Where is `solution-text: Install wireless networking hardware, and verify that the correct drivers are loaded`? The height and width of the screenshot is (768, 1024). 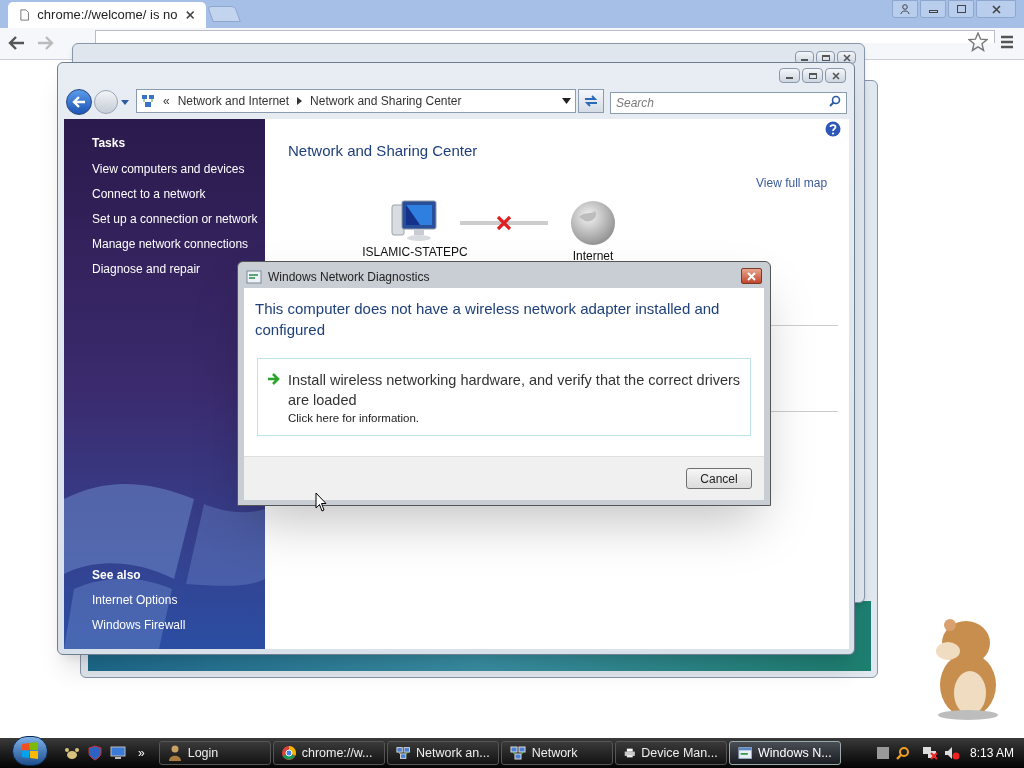
solution-text: Install wireless networking hardware, and verify that the correct drivers are loaded is located at coordinates (514, 390).